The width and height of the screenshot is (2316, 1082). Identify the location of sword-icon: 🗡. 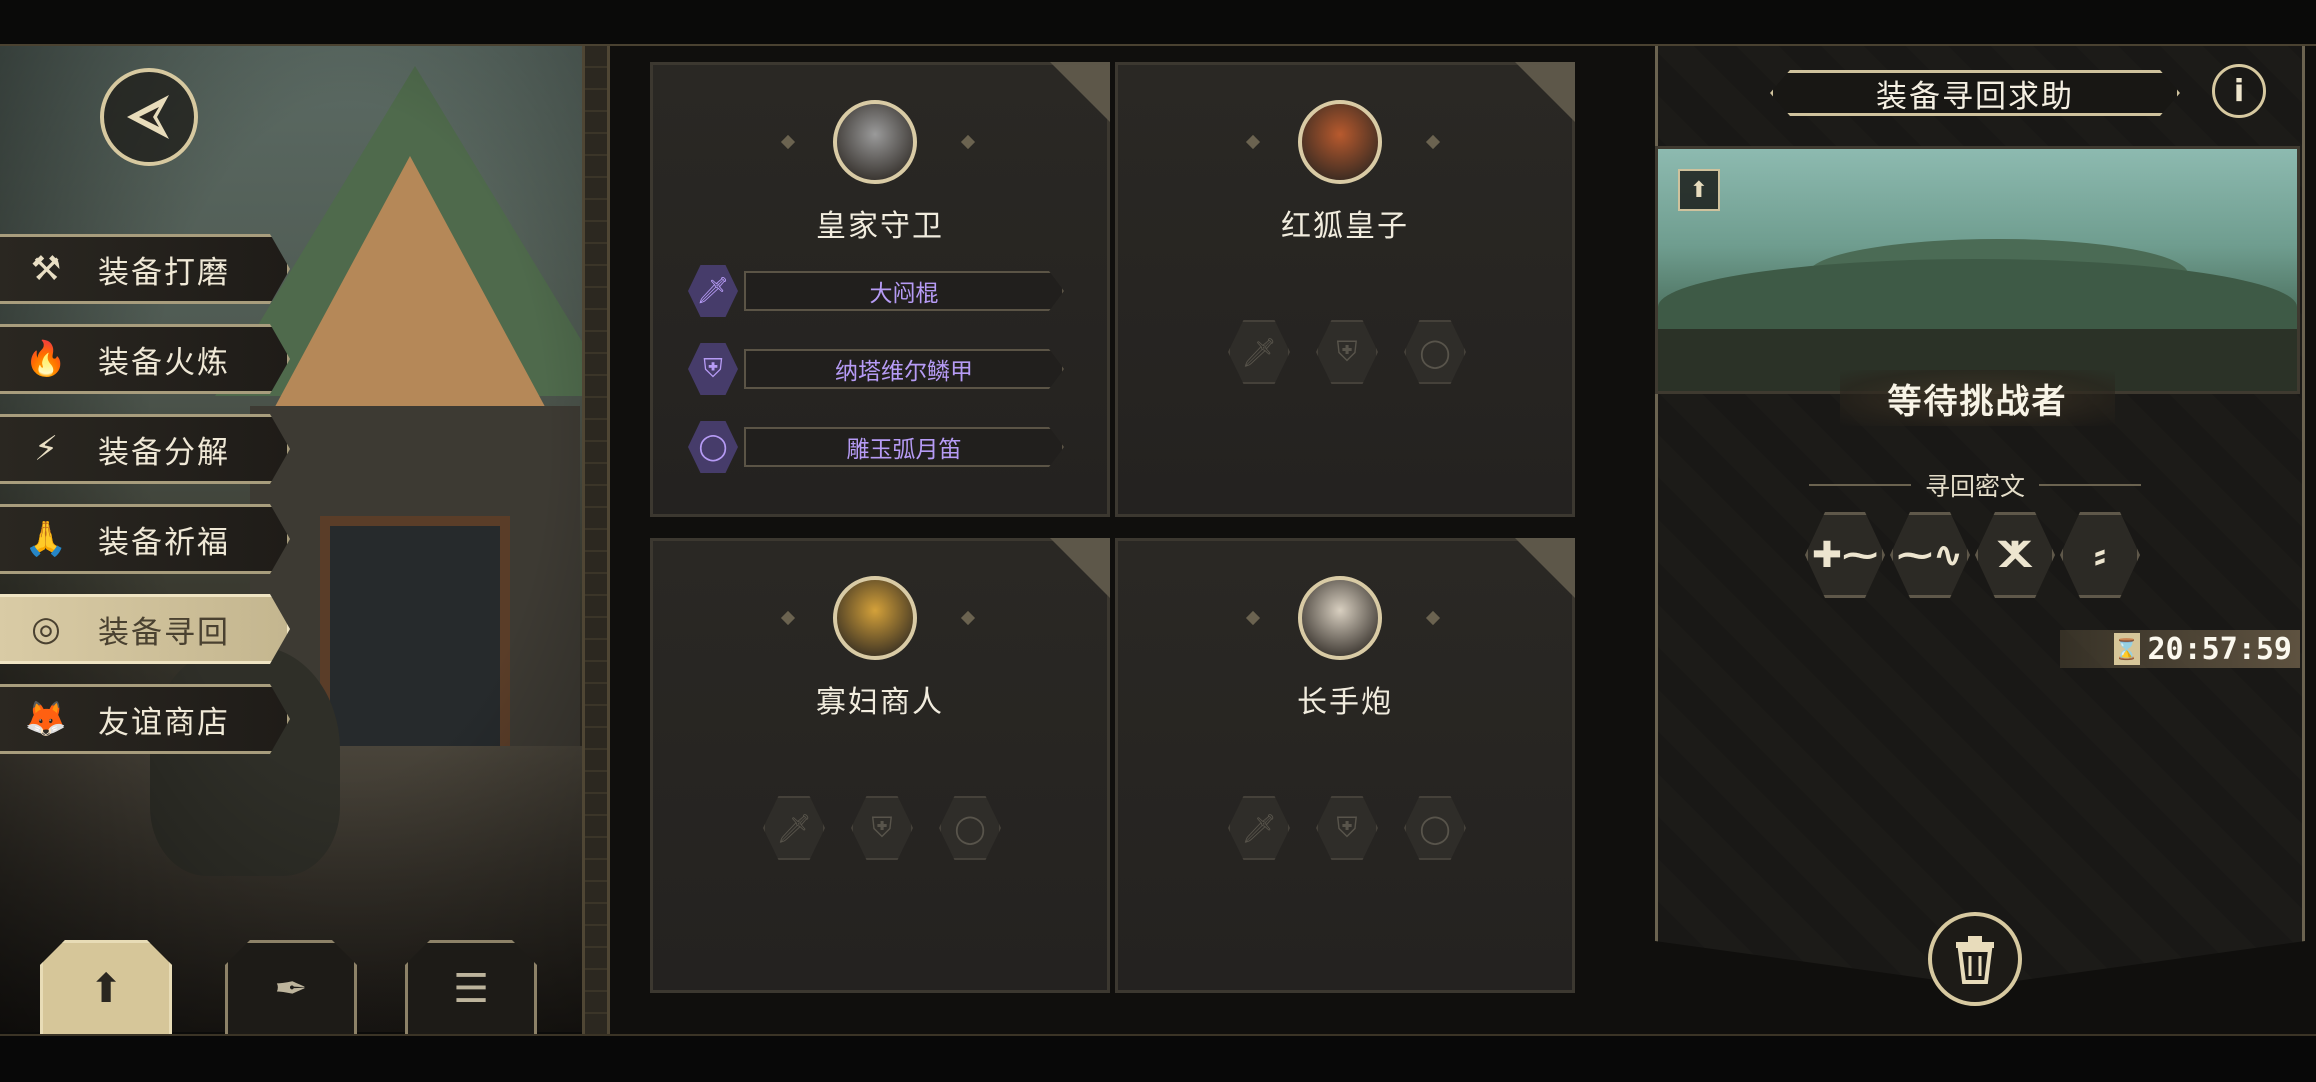
(713, 291).